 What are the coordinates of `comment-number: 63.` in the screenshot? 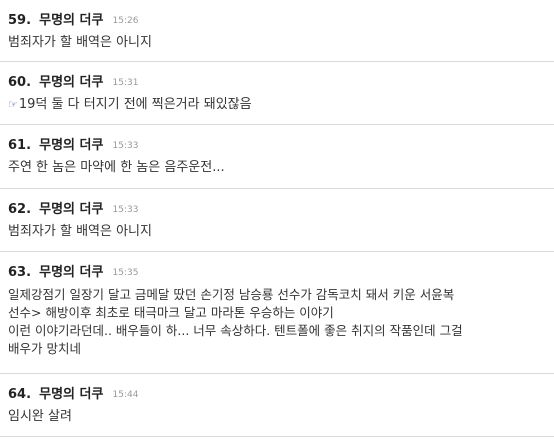 It's located at (20, 272).